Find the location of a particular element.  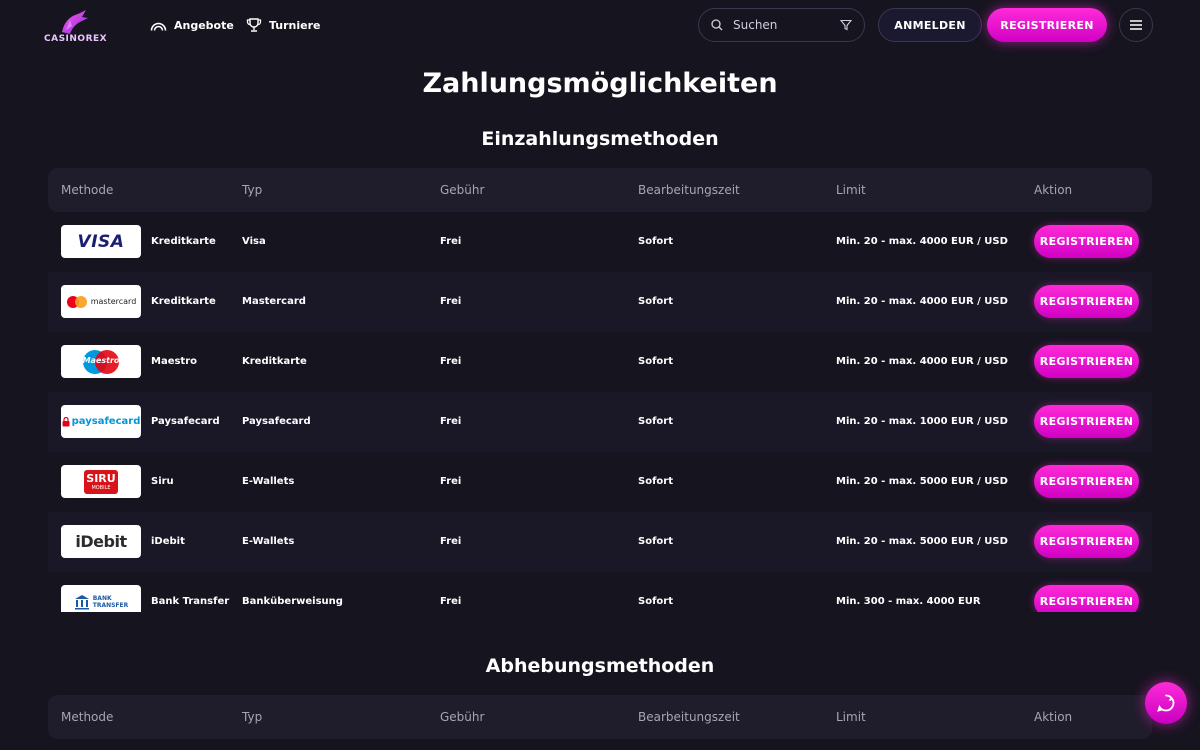

method-name: Paysafecard is located at coordinates (185, 421).